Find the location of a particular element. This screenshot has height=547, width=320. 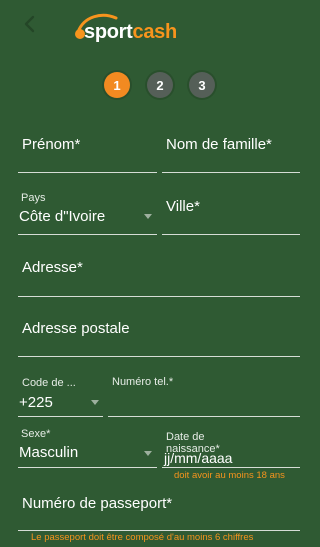

passport-underline is located at coordinates (159, 530).